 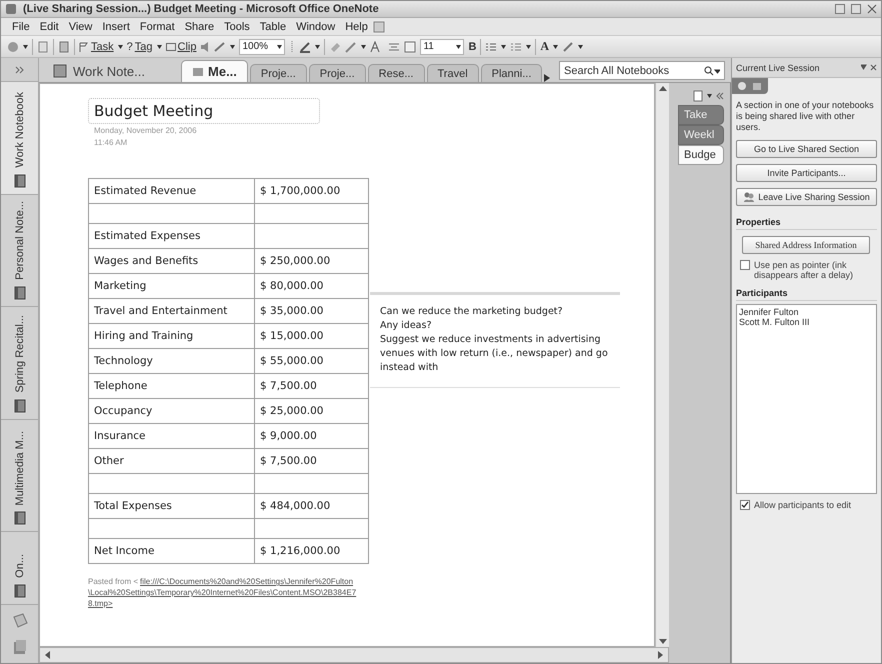 I want to click on font-size-field: 11, so click(x=442, y=46).